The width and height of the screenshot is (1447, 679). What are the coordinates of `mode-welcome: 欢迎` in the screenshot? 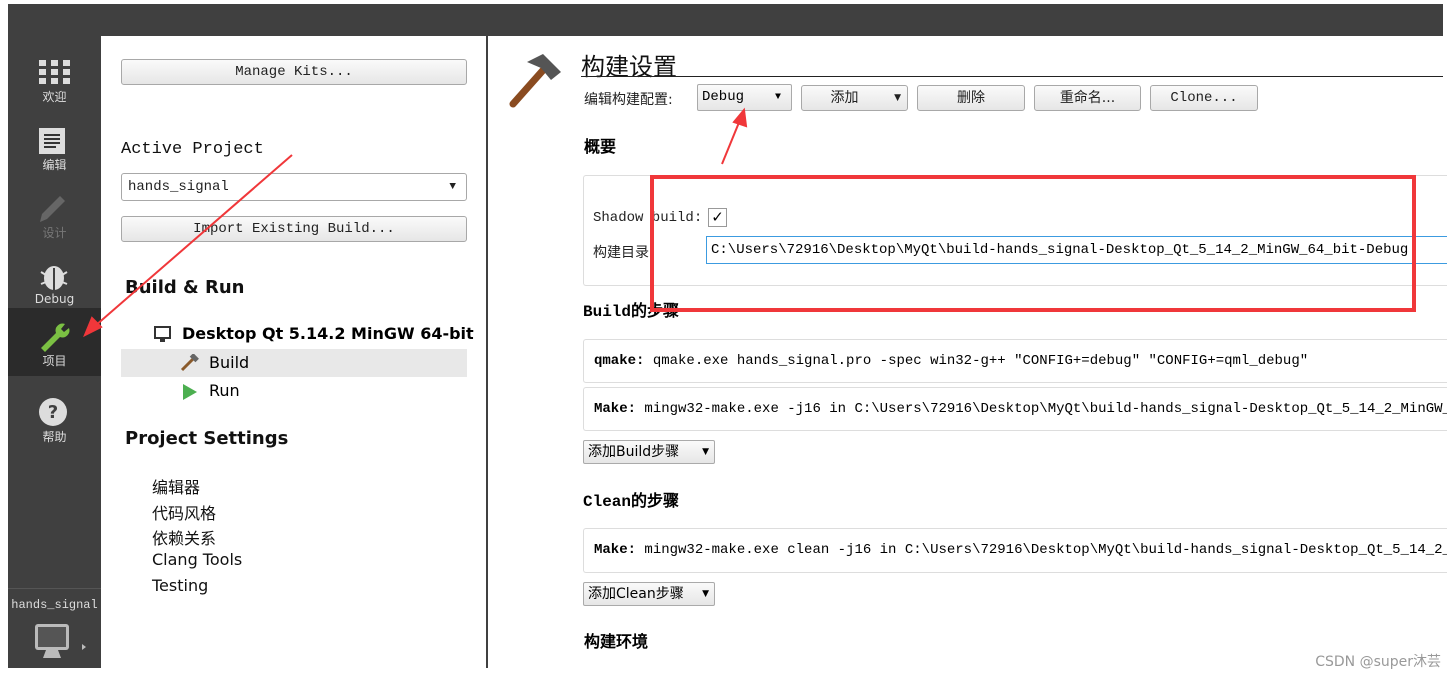 It's located at (54, 77).